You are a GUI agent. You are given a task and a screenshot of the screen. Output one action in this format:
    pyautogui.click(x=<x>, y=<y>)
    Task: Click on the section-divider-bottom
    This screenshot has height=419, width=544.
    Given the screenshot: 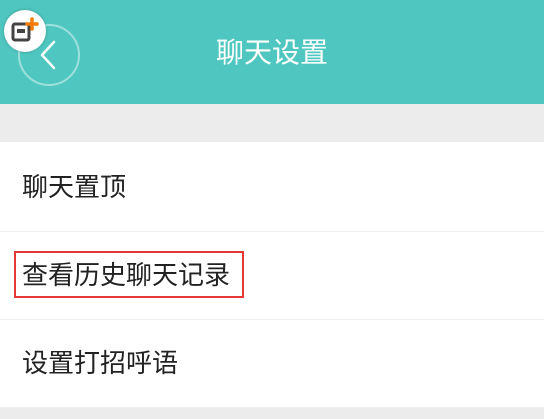 What is the action you would take?
    pyautogui.click(x=272, y=413)
    